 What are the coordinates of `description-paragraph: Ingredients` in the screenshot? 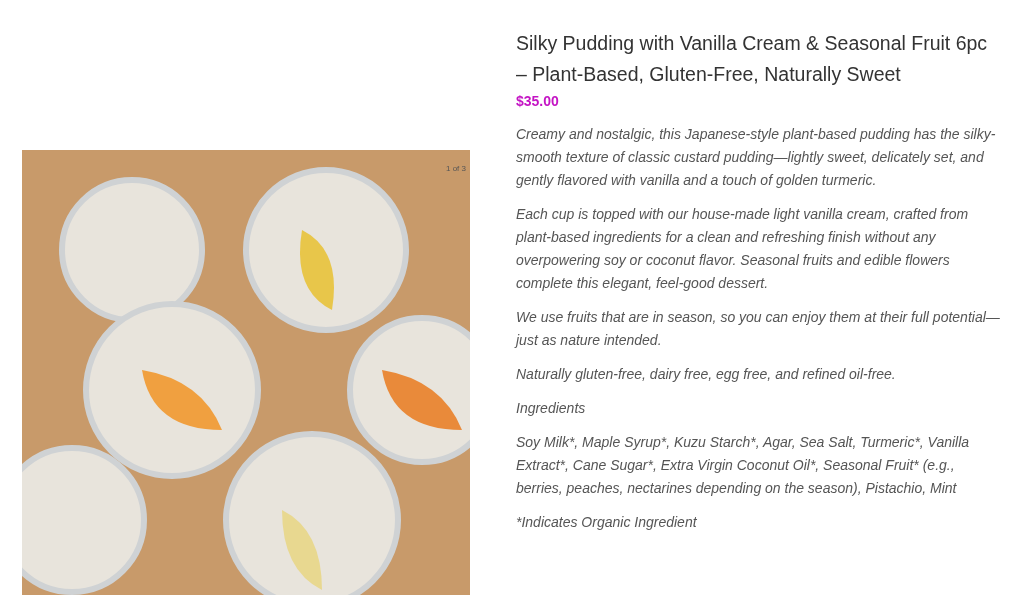 It's located at (551, 408).